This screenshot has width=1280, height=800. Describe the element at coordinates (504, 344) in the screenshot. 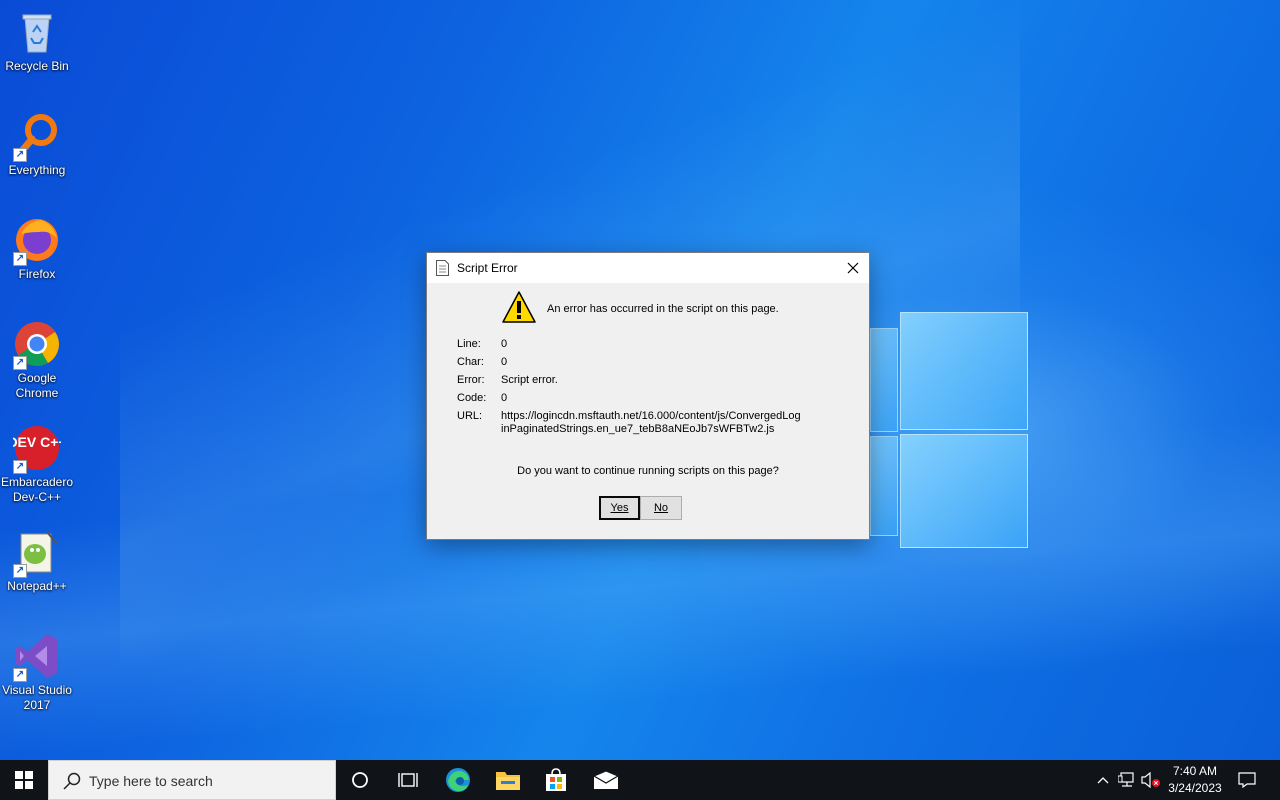

I see `field-value-line: 0` at that location.